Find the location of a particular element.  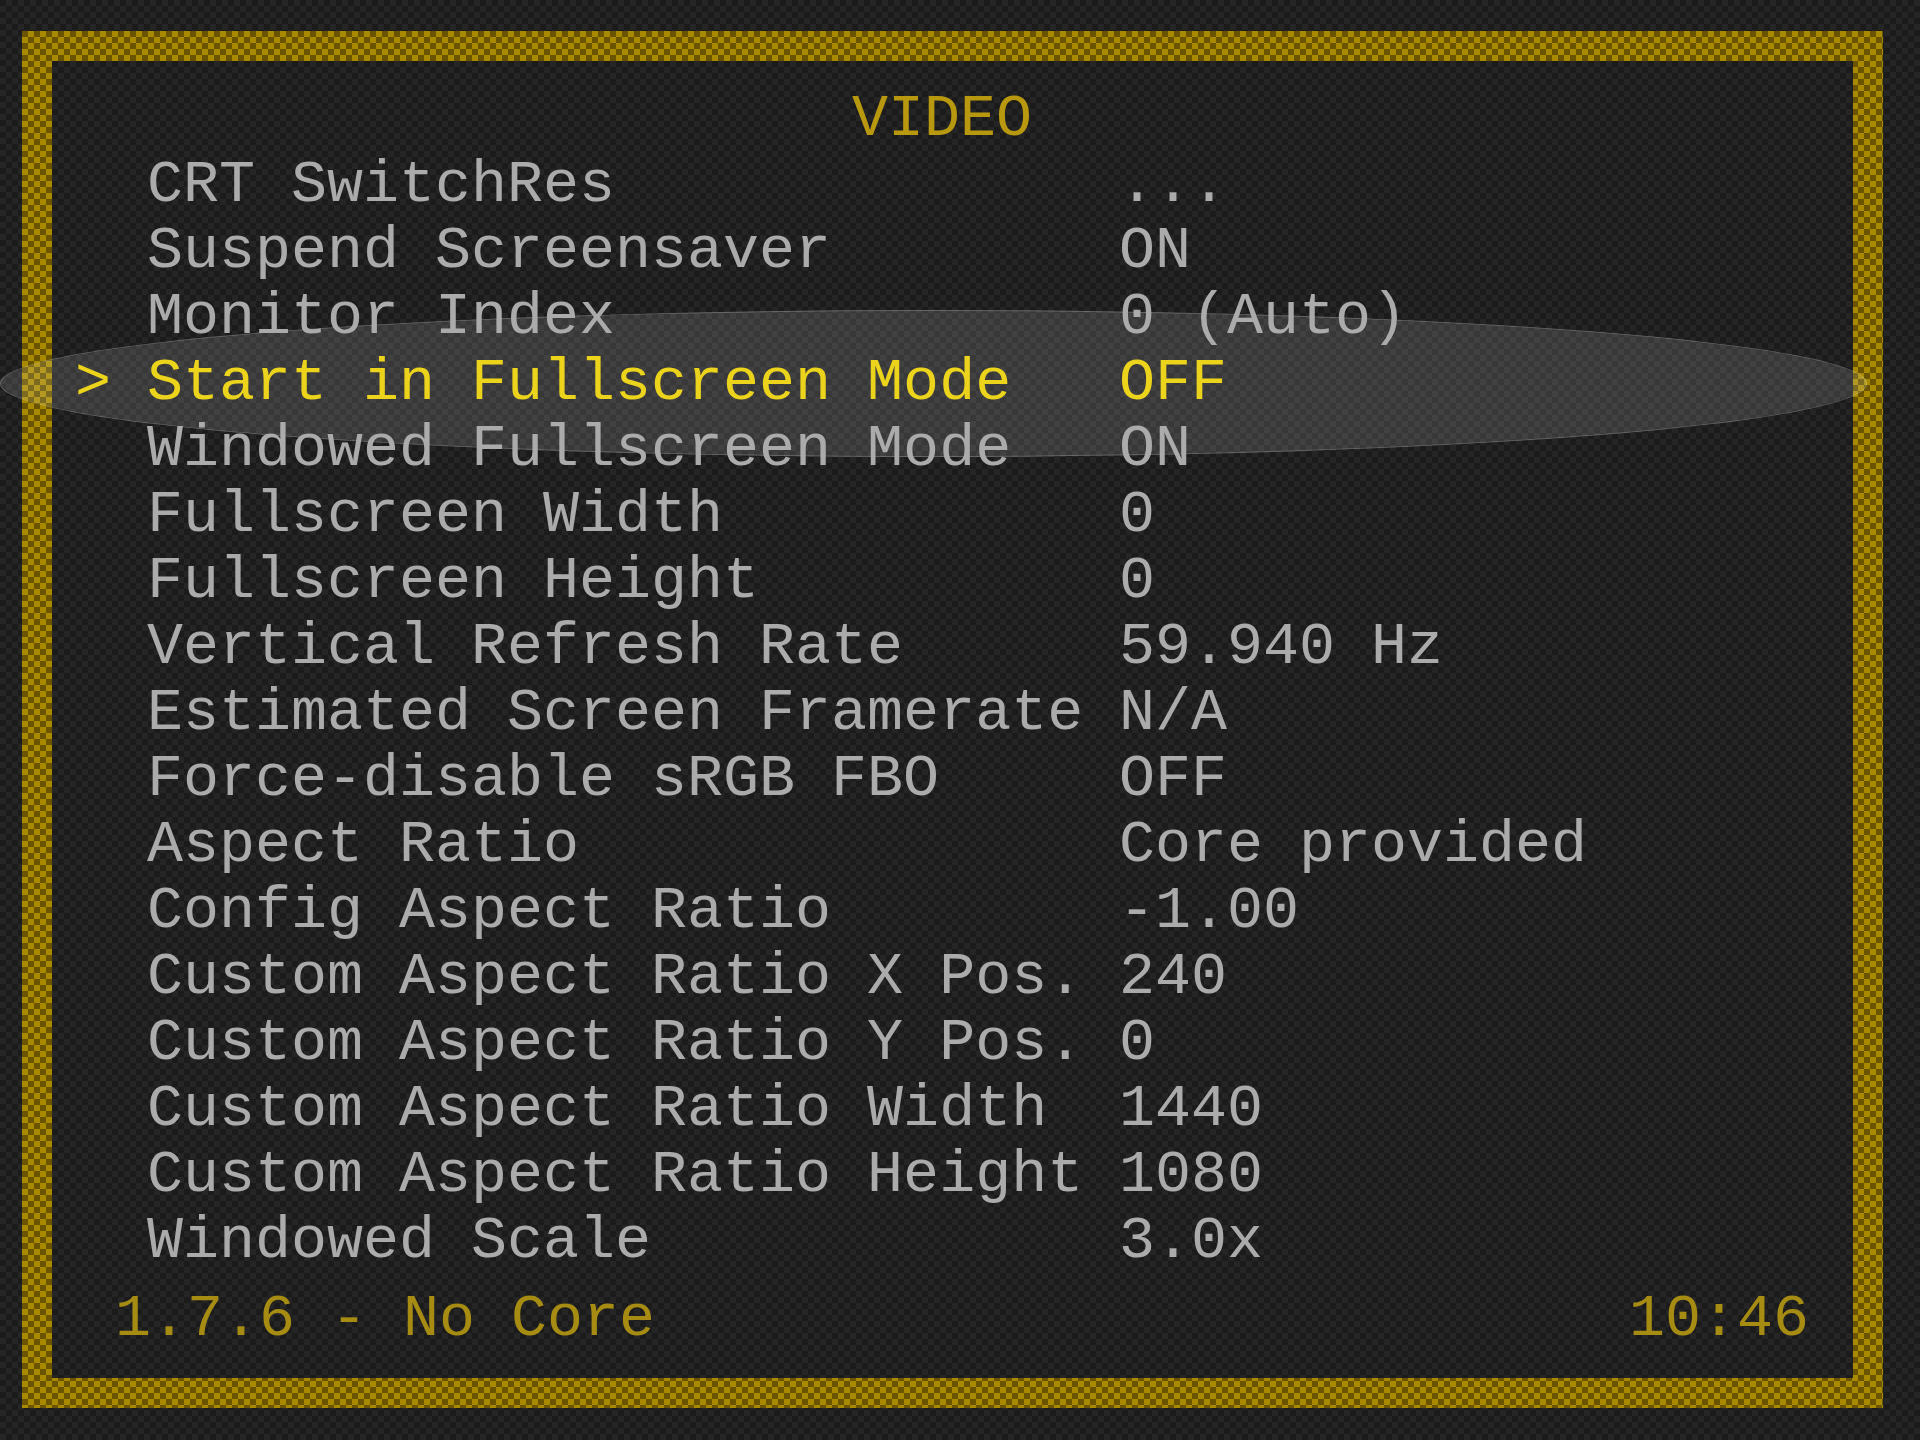

clock-label: 10:46 is located at coordinates (1718, 1319).